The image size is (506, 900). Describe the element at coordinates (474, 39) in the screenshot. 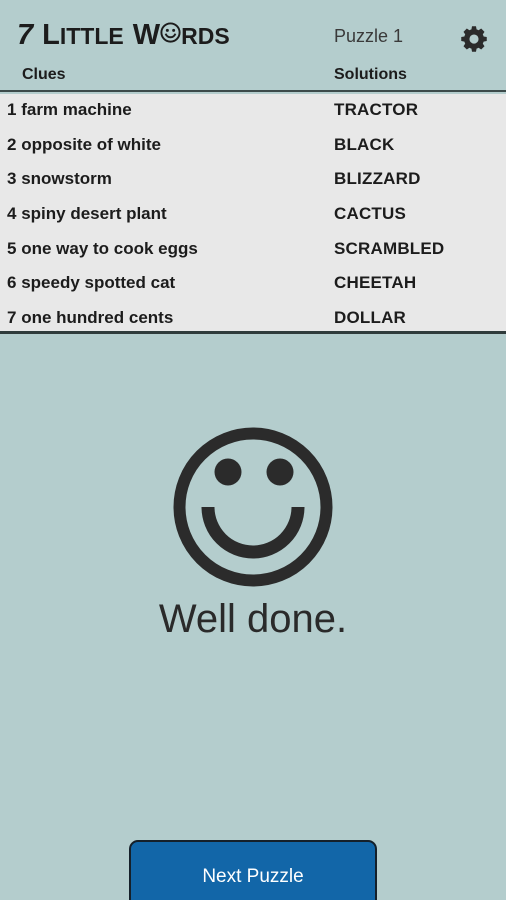

I see `gear-icon` at that location.